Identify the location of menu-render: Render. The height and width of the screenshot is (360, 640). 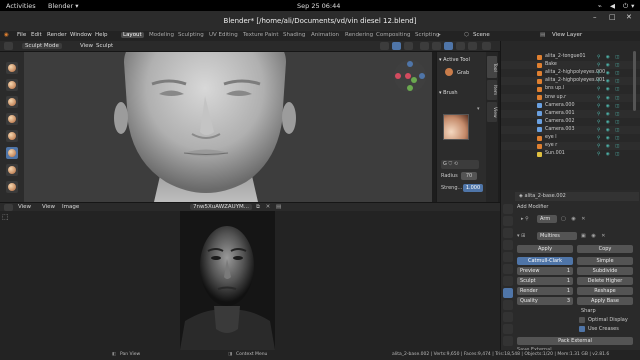
(57, 35).